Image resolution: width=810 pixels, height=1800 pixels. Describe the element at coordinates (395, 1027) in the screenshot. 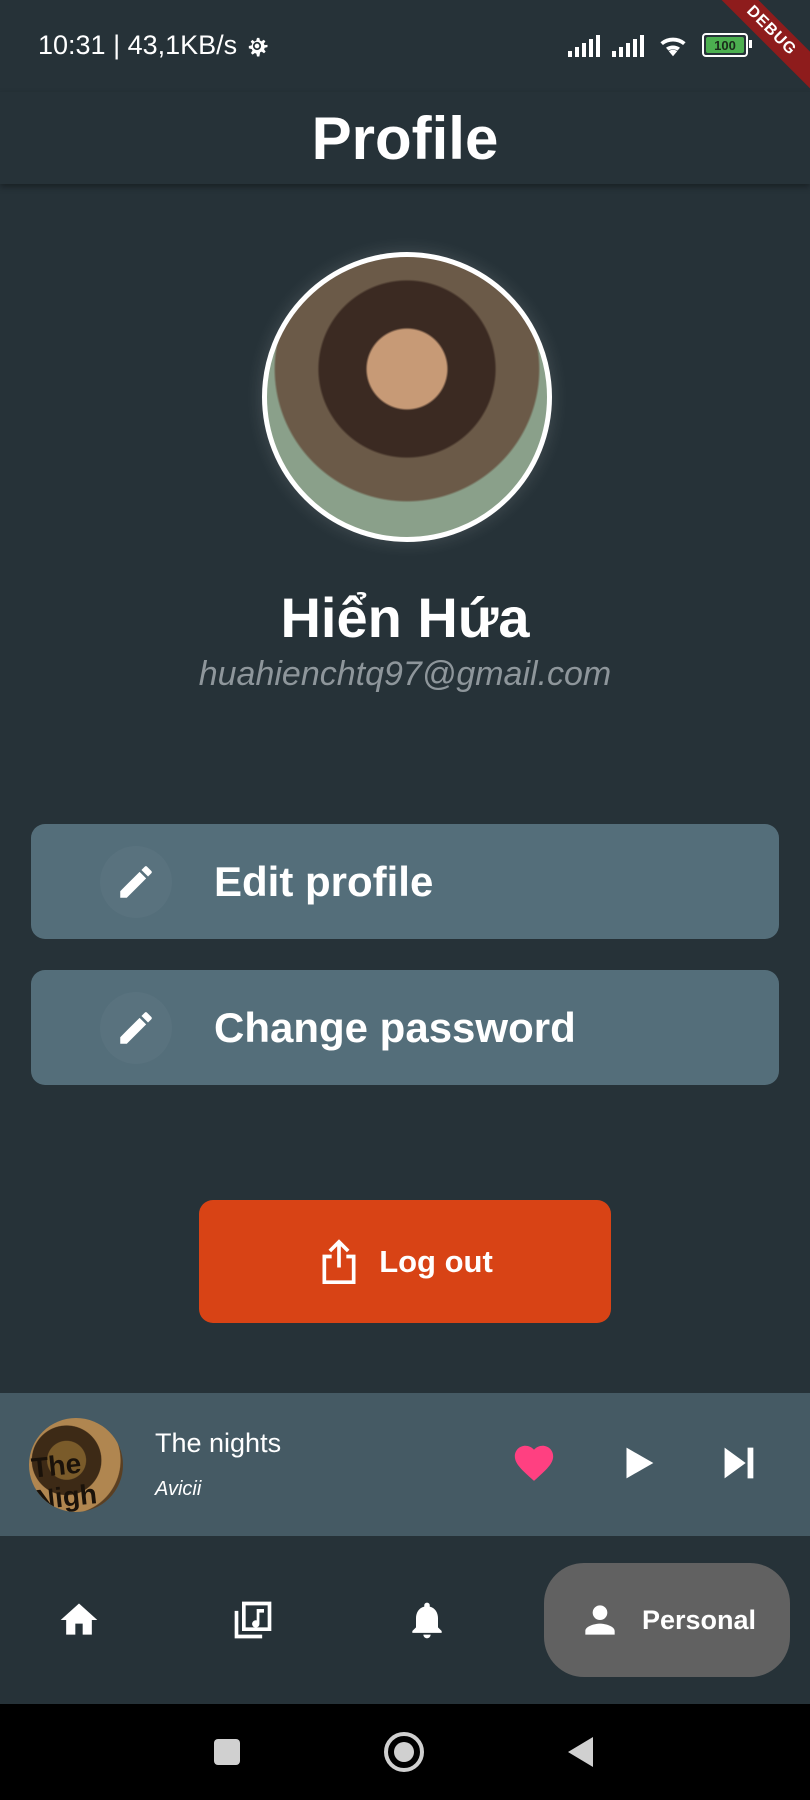

I see `change-password-label: Change password` at that location.